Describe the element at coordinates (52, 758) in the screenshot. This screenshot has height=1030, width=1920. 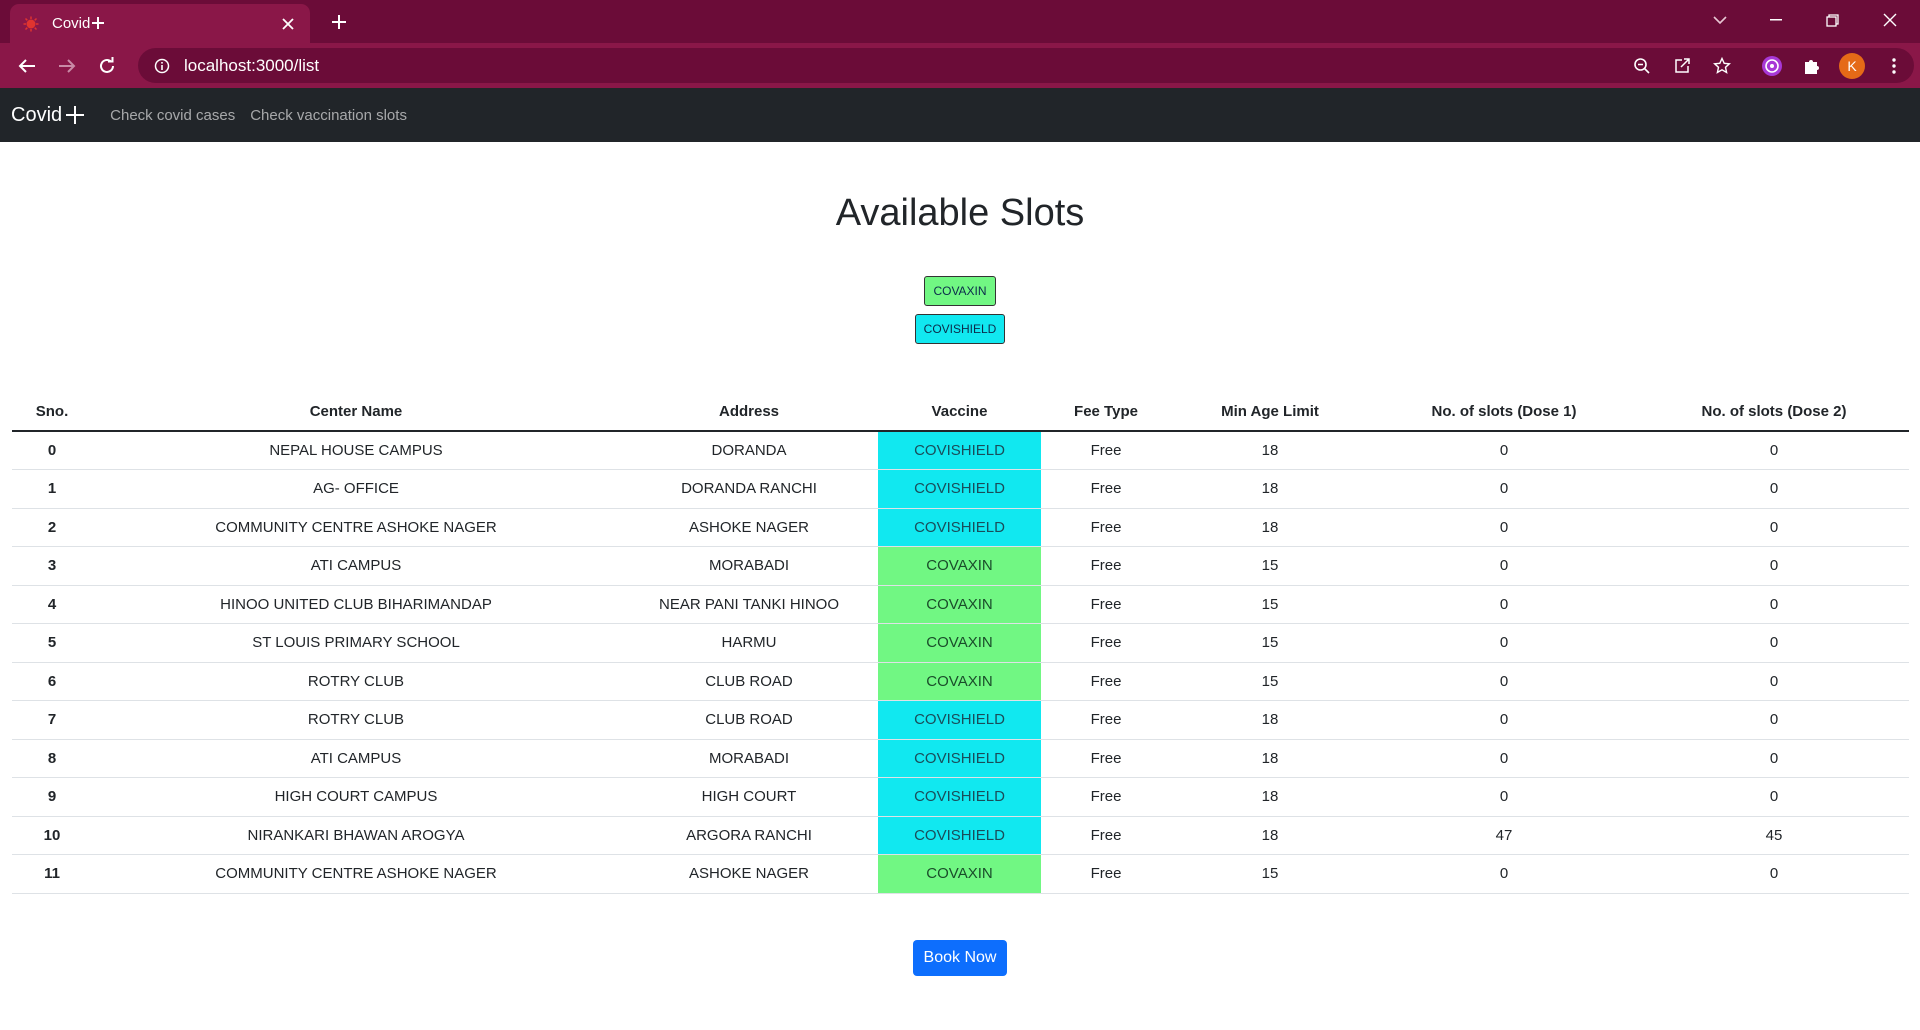
I see `cell-sno: 8` at that location.